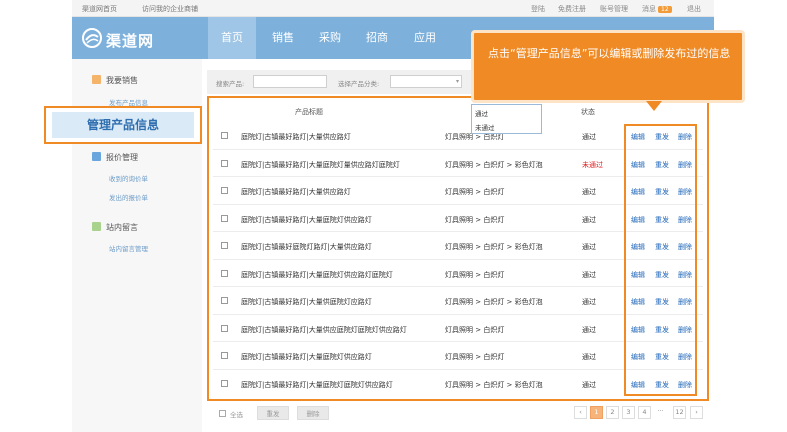 This screenshot has width=787, height=432. What do you see at coordinates (122, 157) in the screenshot?
I see `sidebar-section-quotes-label: 报价管理` at bounding box center [122, 157].